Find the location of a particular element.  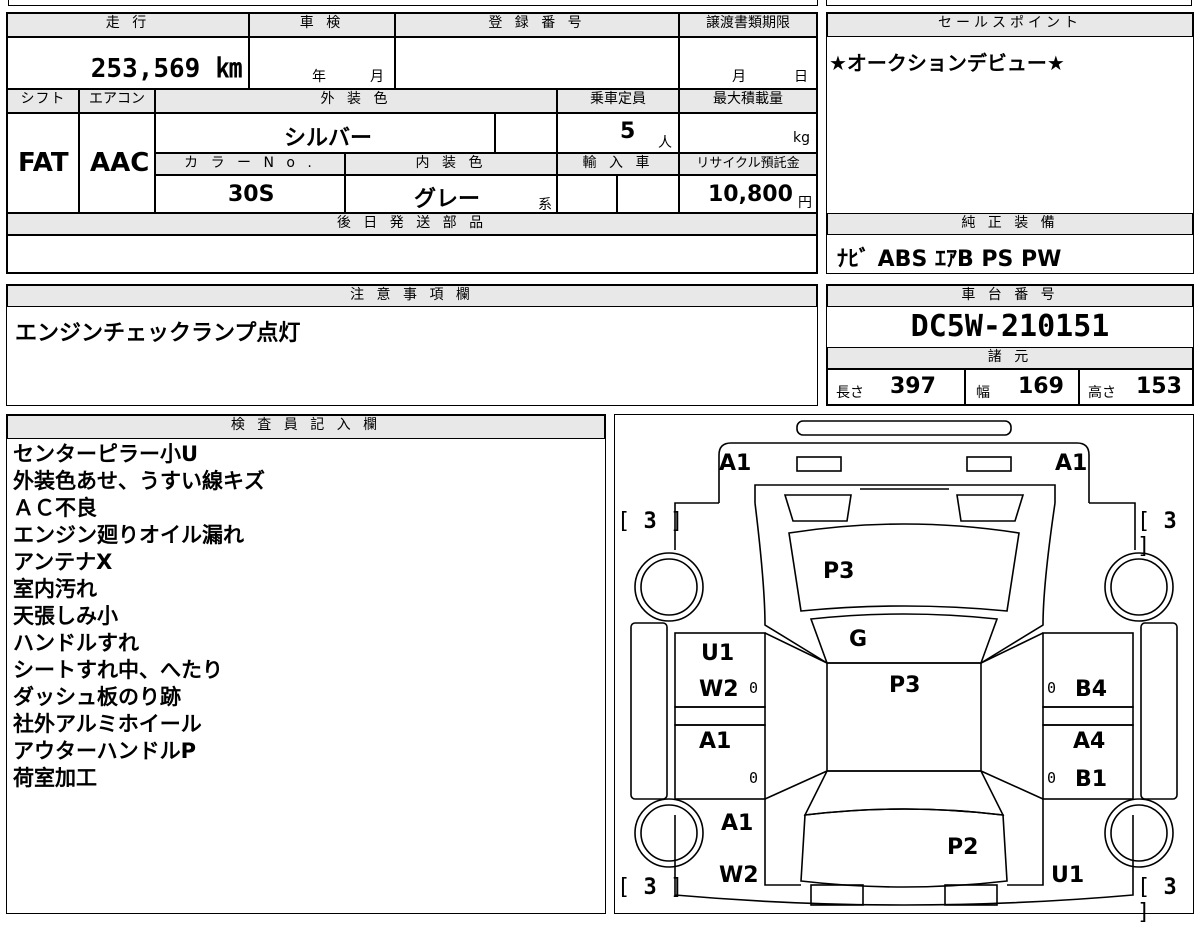

inspector-line: ＡＣ不良 is located at coordinates (55, 508).